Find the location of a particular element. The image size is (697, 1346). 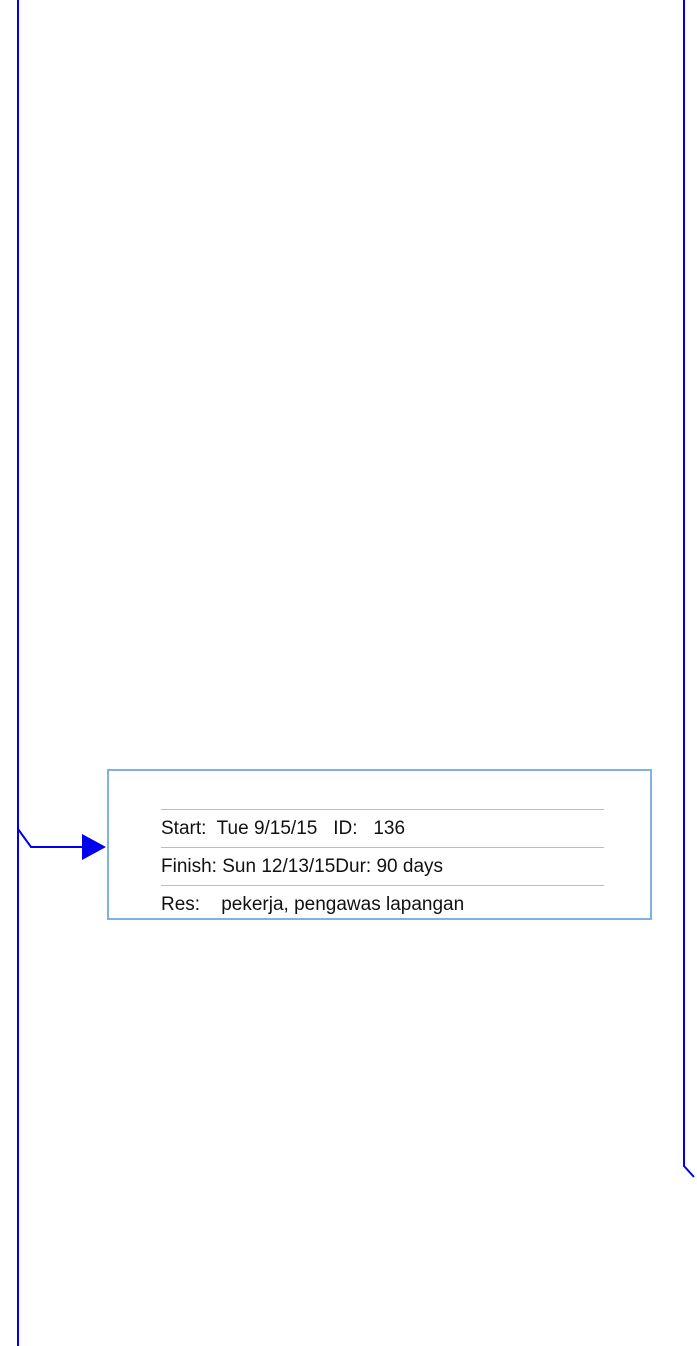

finish-label: Finish: is located at coordinates (189, 866).